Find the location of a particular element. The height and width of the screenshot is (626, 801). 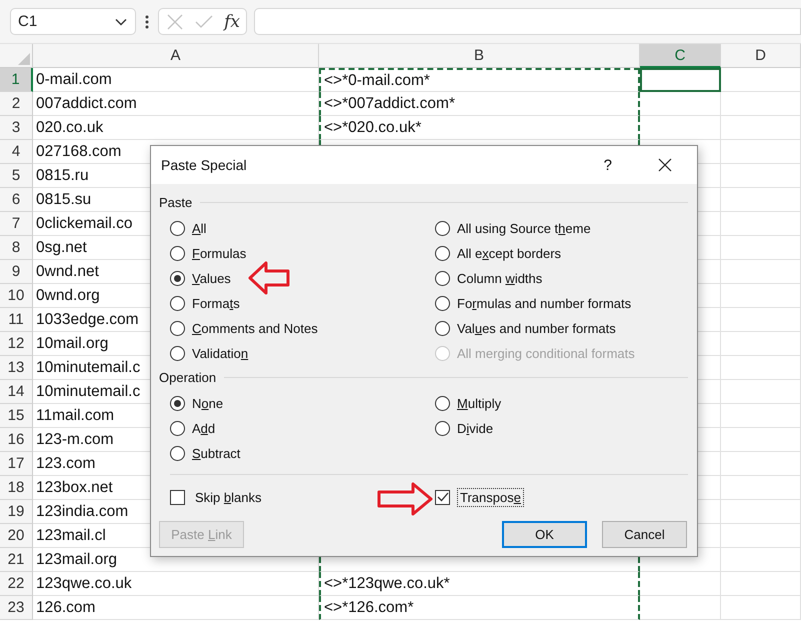

row-header: 23 is located at coordinates (16, 608).